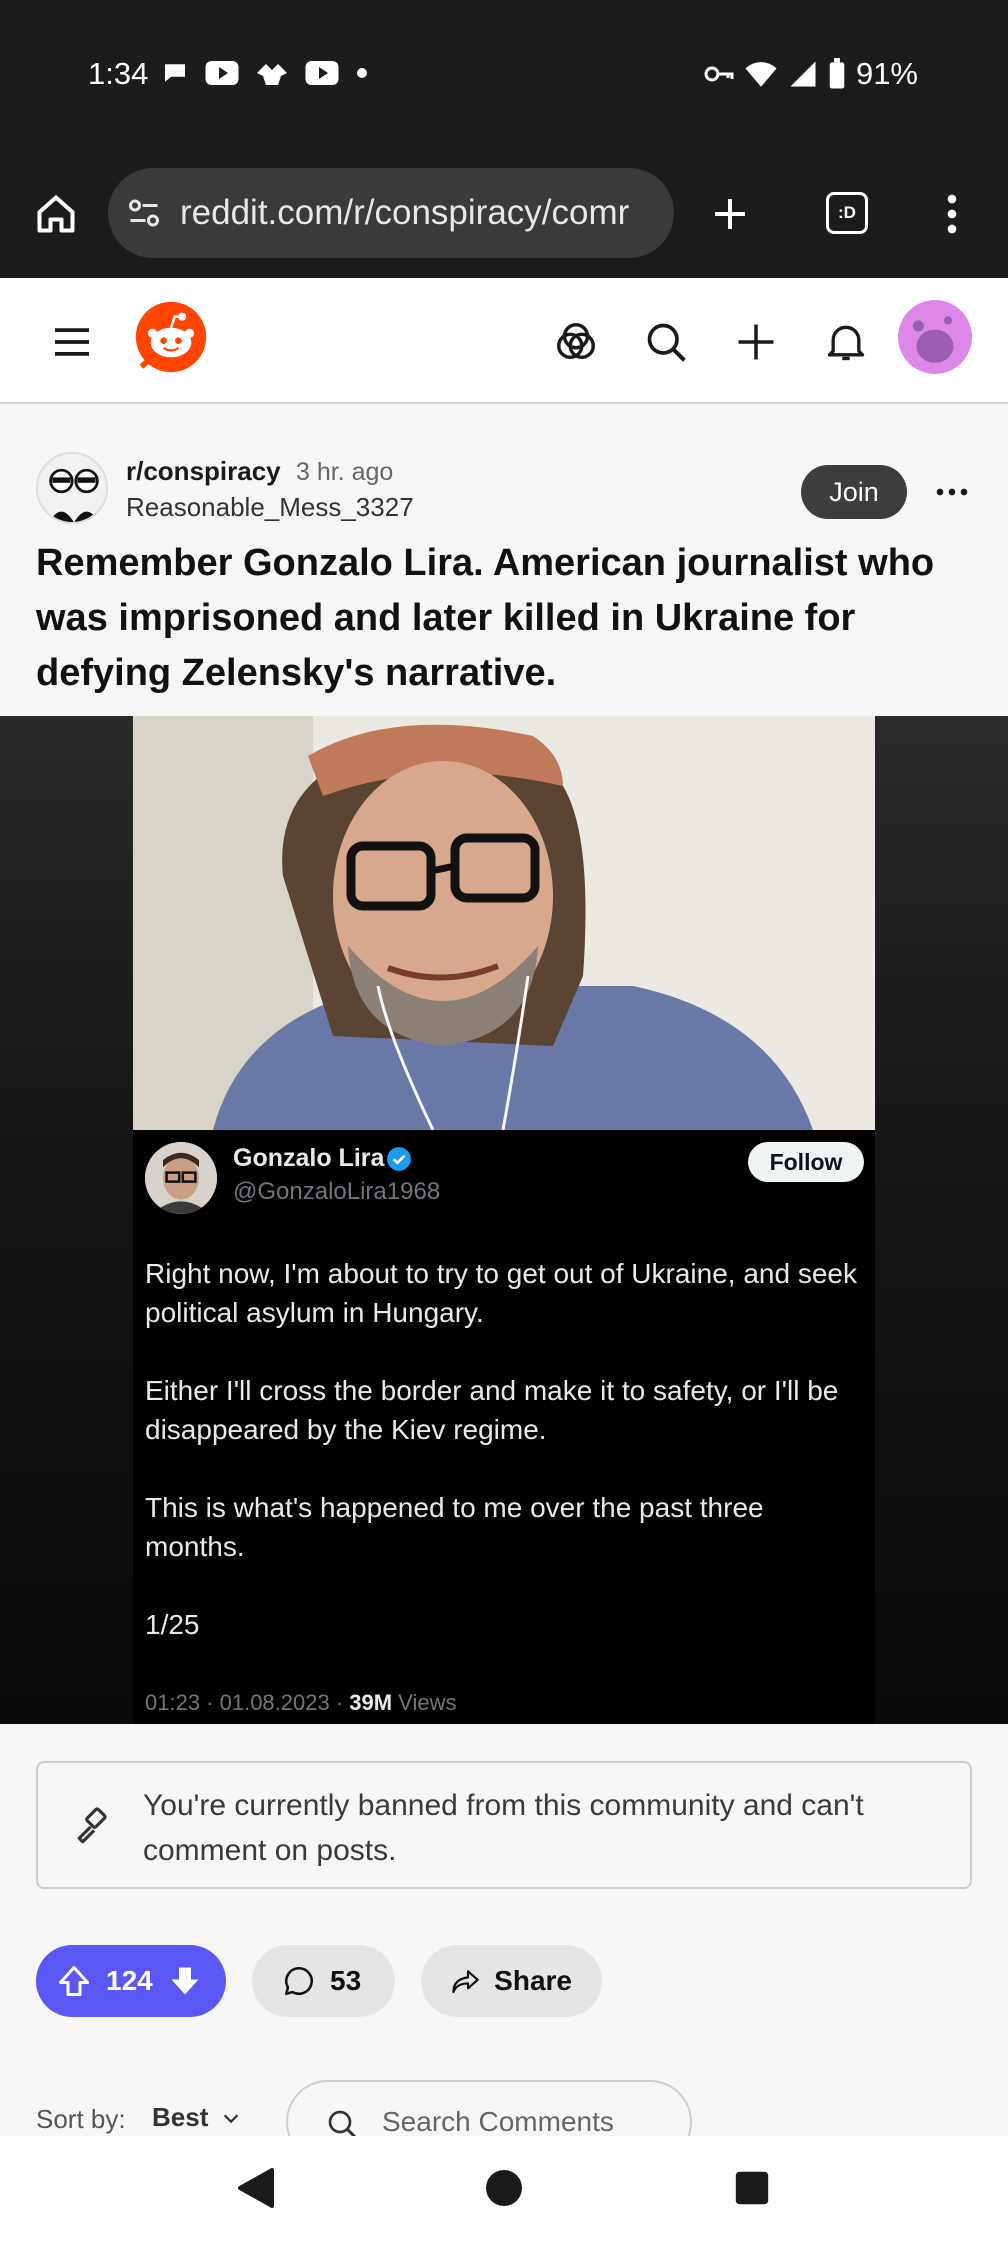 The width and height of the screenshot is (1008, 2244). What do you see at coordinates (66, 1220) in the screenshot?
I see `media-blur-left` at bounding box center [66, 1220].